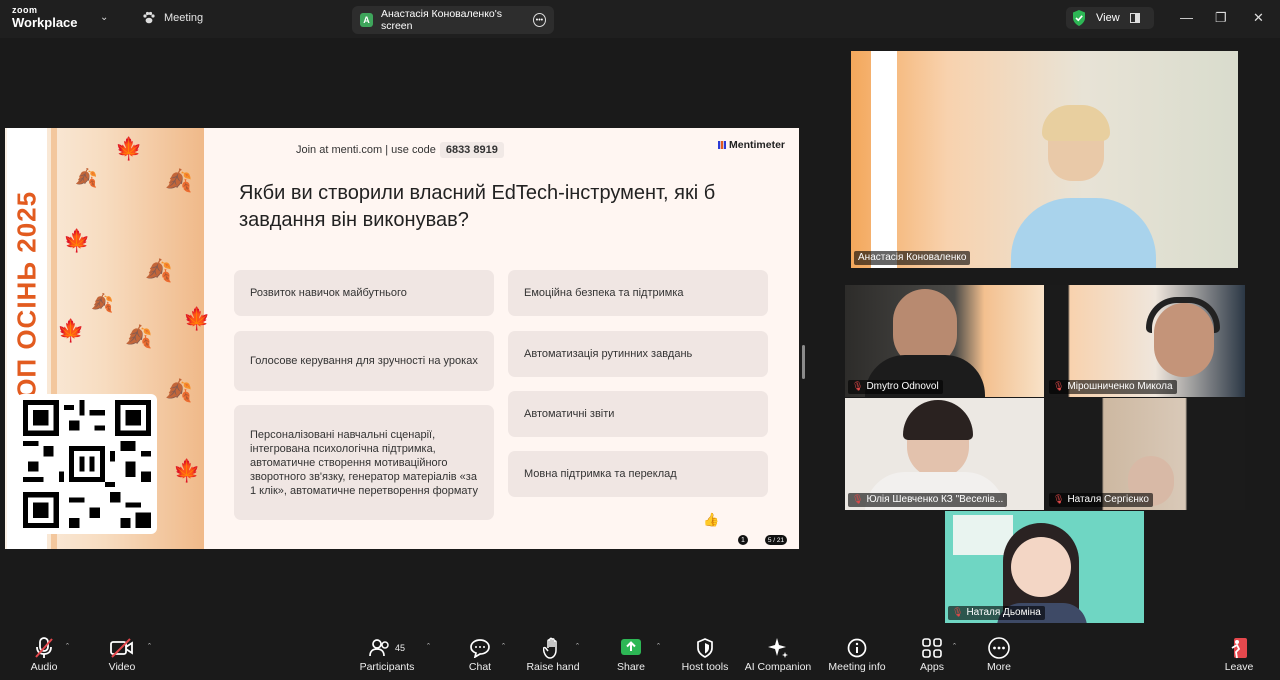 This screenshot has height=680, width=1280. Describe the element at coordinates (778, 667) in the screenshot. I see `ai-companion-label: AI Companion` at that location.